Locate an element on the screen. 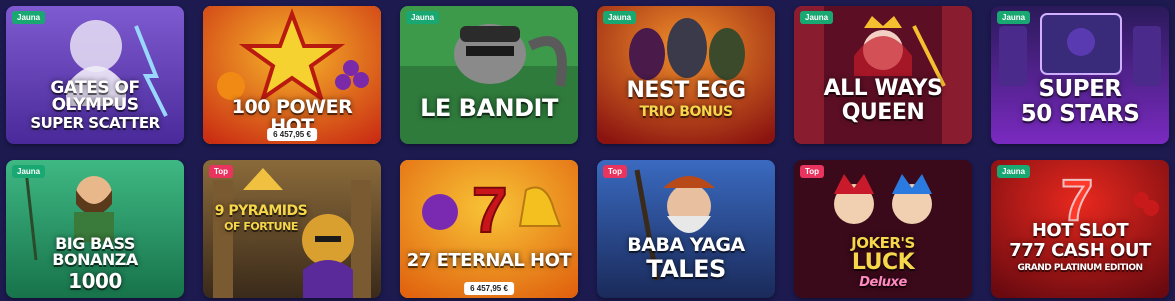 The image size is (1175, 301). game-title: GATES OF OLYMPUS SUPER SCATTER is located at coordinates (95, 105).